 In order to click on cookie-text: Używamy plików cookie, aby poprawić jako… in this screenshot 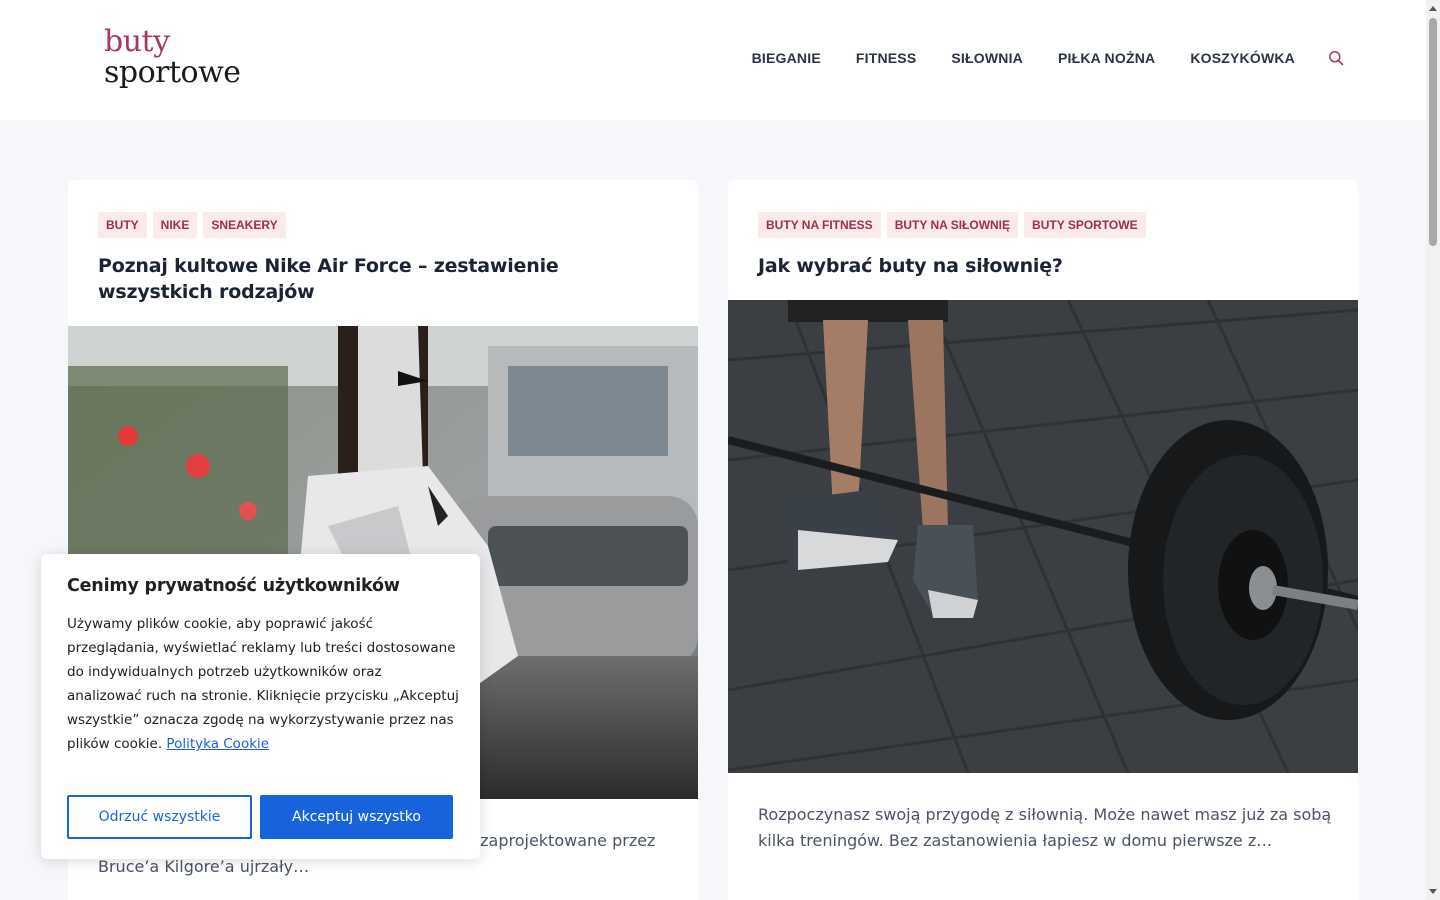, I will do `click(263, 684)`.